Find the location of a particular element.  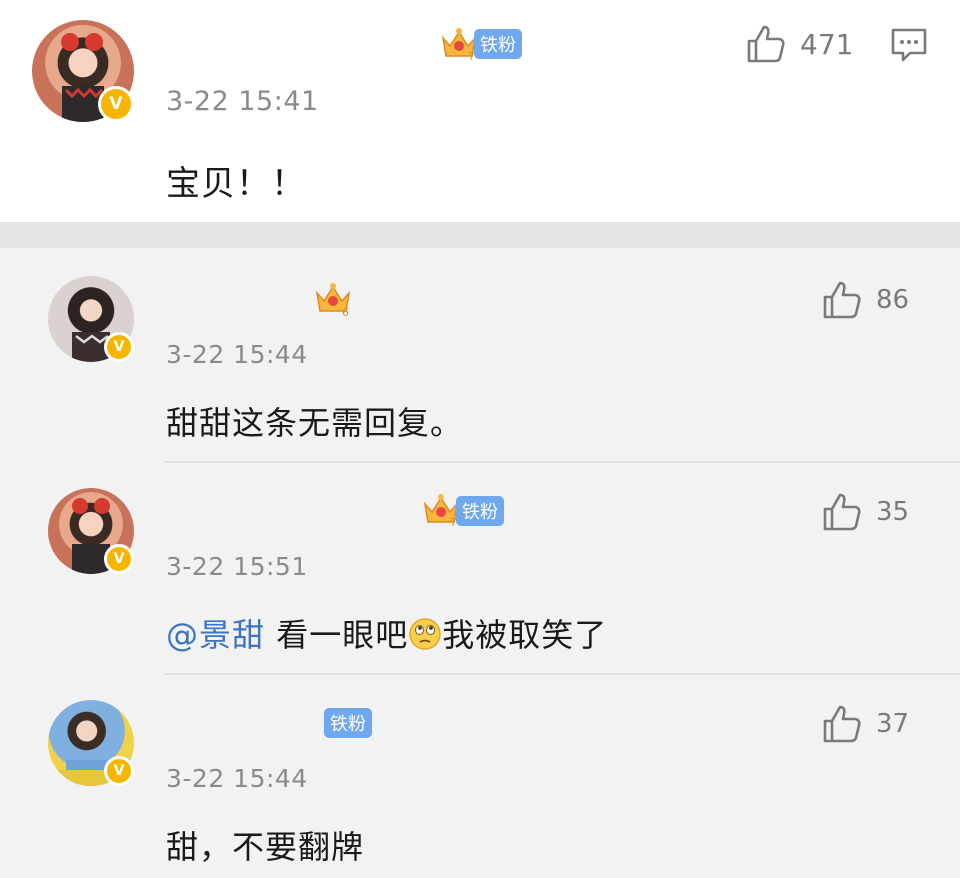

like-count: 37 is located at coordinates (893, 724).